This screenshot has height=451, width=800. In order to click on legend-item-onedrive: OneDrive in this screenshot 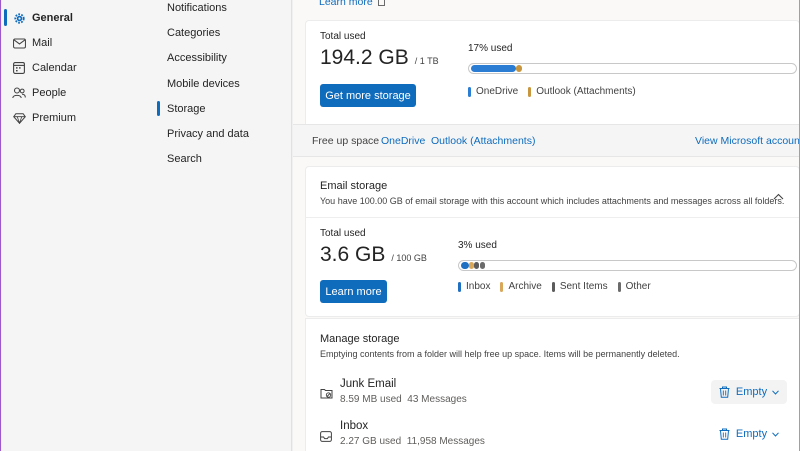, I will do `click(493, 91)`.